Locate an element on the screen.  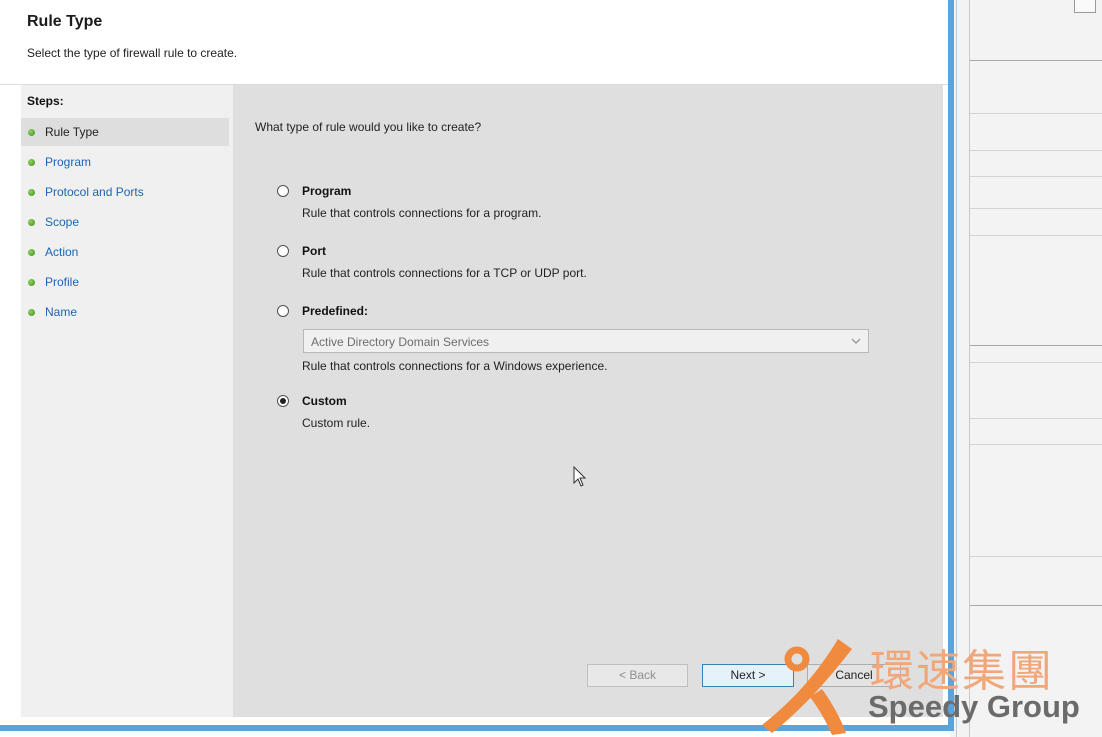
step-rule-type: Rule Type is located at coordinates (125, 132).